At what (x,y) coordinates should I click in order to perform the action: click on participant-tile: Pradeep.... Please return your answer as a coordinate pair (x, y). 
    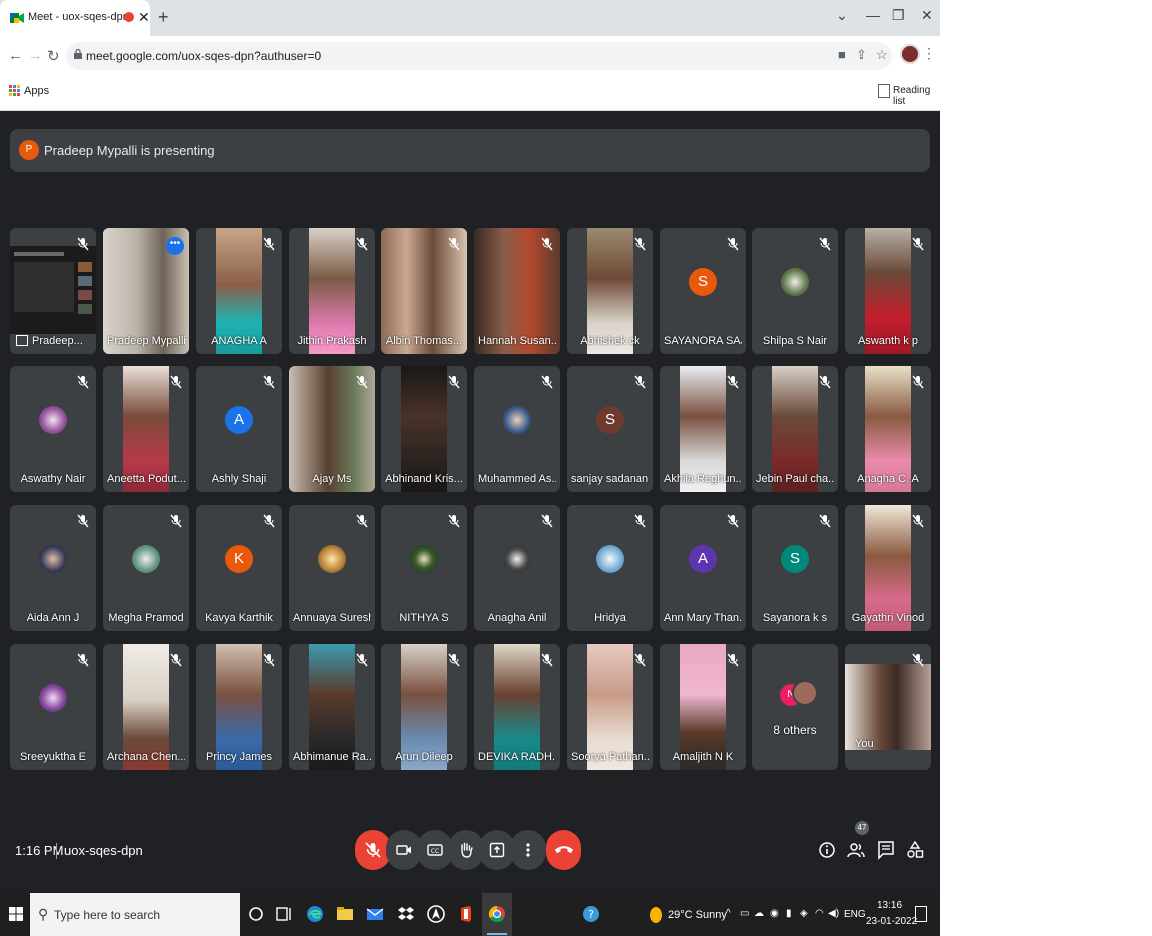
    Looking at the image, I should click on (53, 291).